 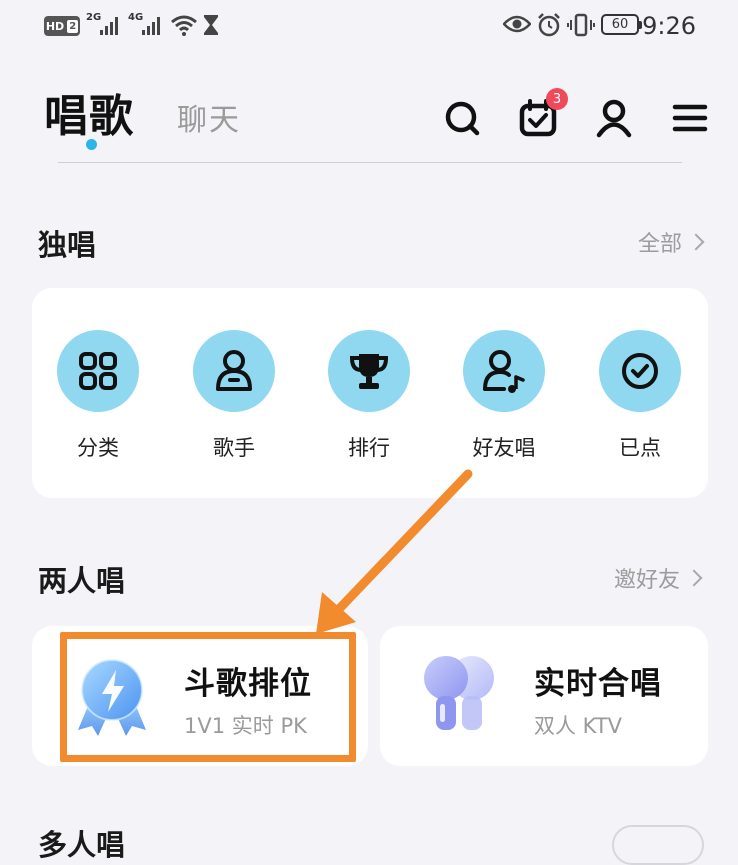 What do you see at coordinates (82, 845) in the screenshot?
I see `section-title-multi: 多人唱` at bounding box center [82, 845].